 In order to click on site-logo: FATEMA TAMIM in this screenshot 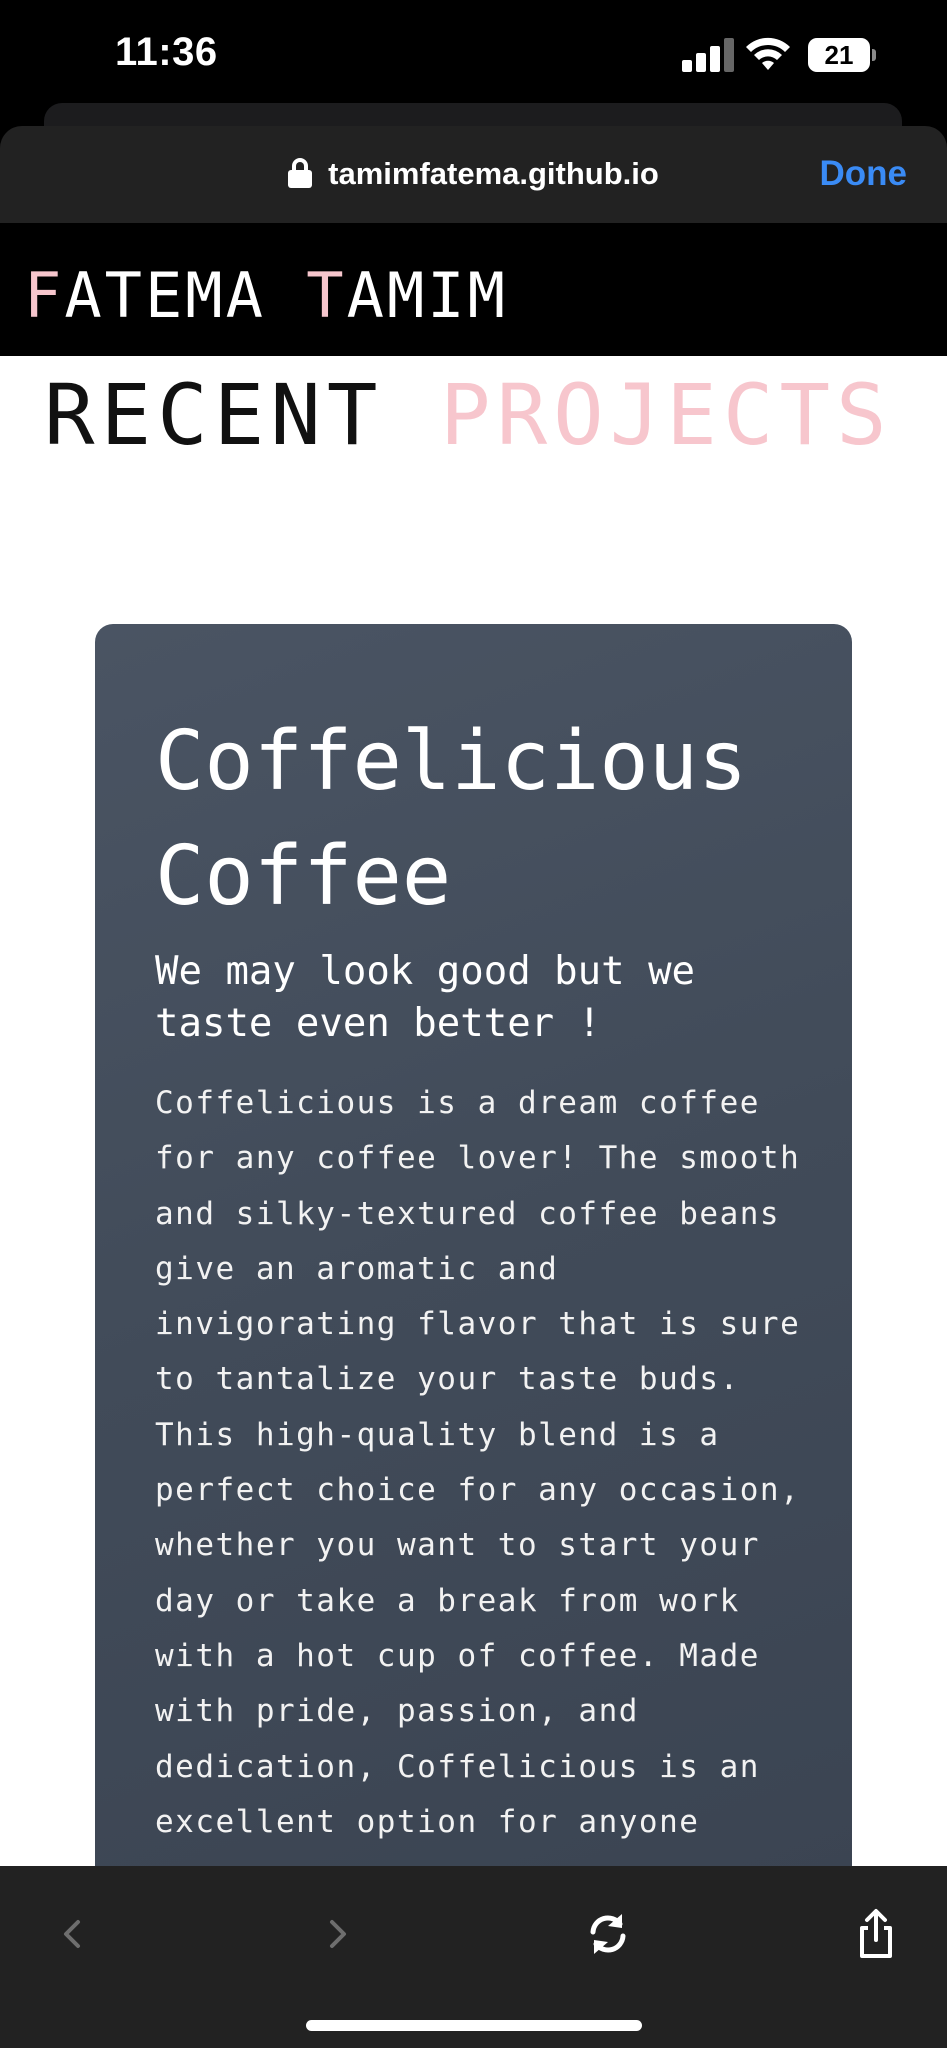, I will do `click(266, 295)`.